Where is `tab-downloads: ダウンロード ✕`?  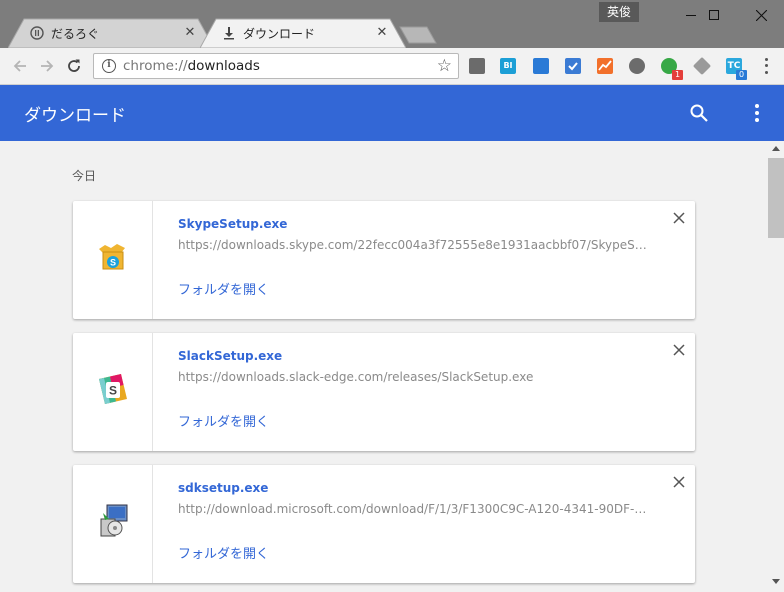
tab-downloads: ダウンロード ✕ is located at coordinates (303, 33).